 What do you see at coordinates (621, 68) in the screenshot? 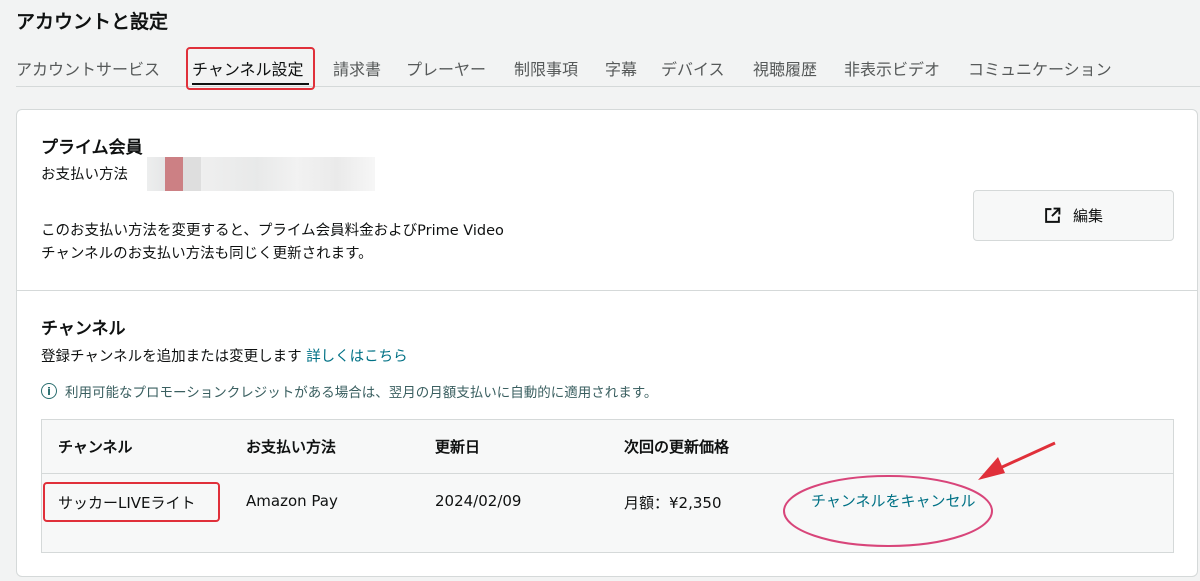
I see `tab-subtitles: 字幕` at bounding box center [621, 68].